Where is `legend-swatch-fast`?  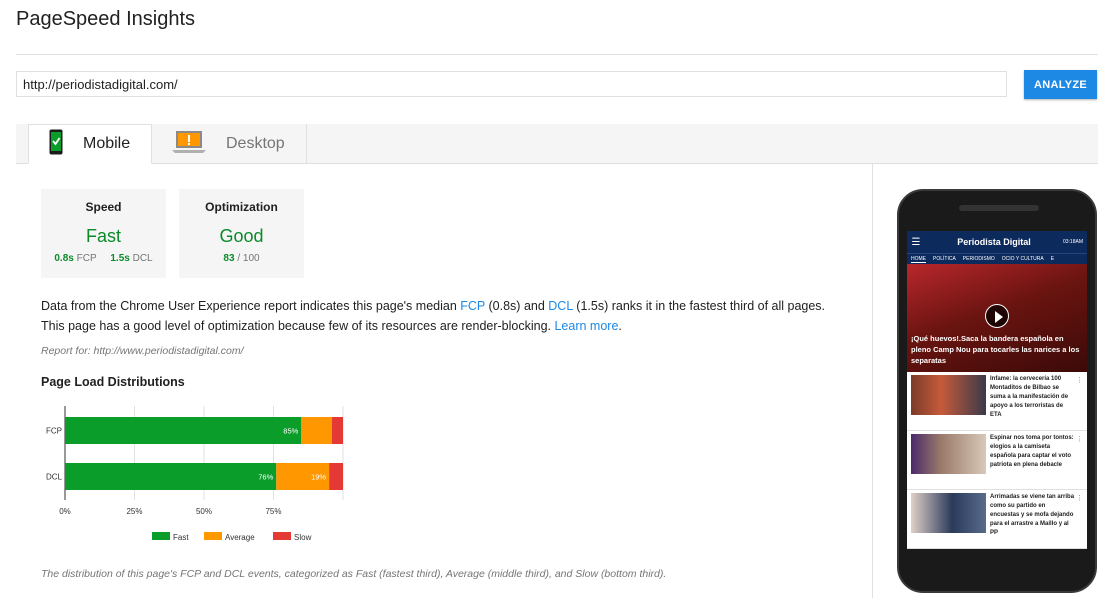 legend-swatch-fast is located at coordinates (161, 536).